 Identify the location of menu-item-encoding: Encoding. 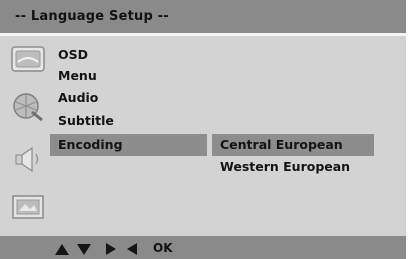
(128, 145).